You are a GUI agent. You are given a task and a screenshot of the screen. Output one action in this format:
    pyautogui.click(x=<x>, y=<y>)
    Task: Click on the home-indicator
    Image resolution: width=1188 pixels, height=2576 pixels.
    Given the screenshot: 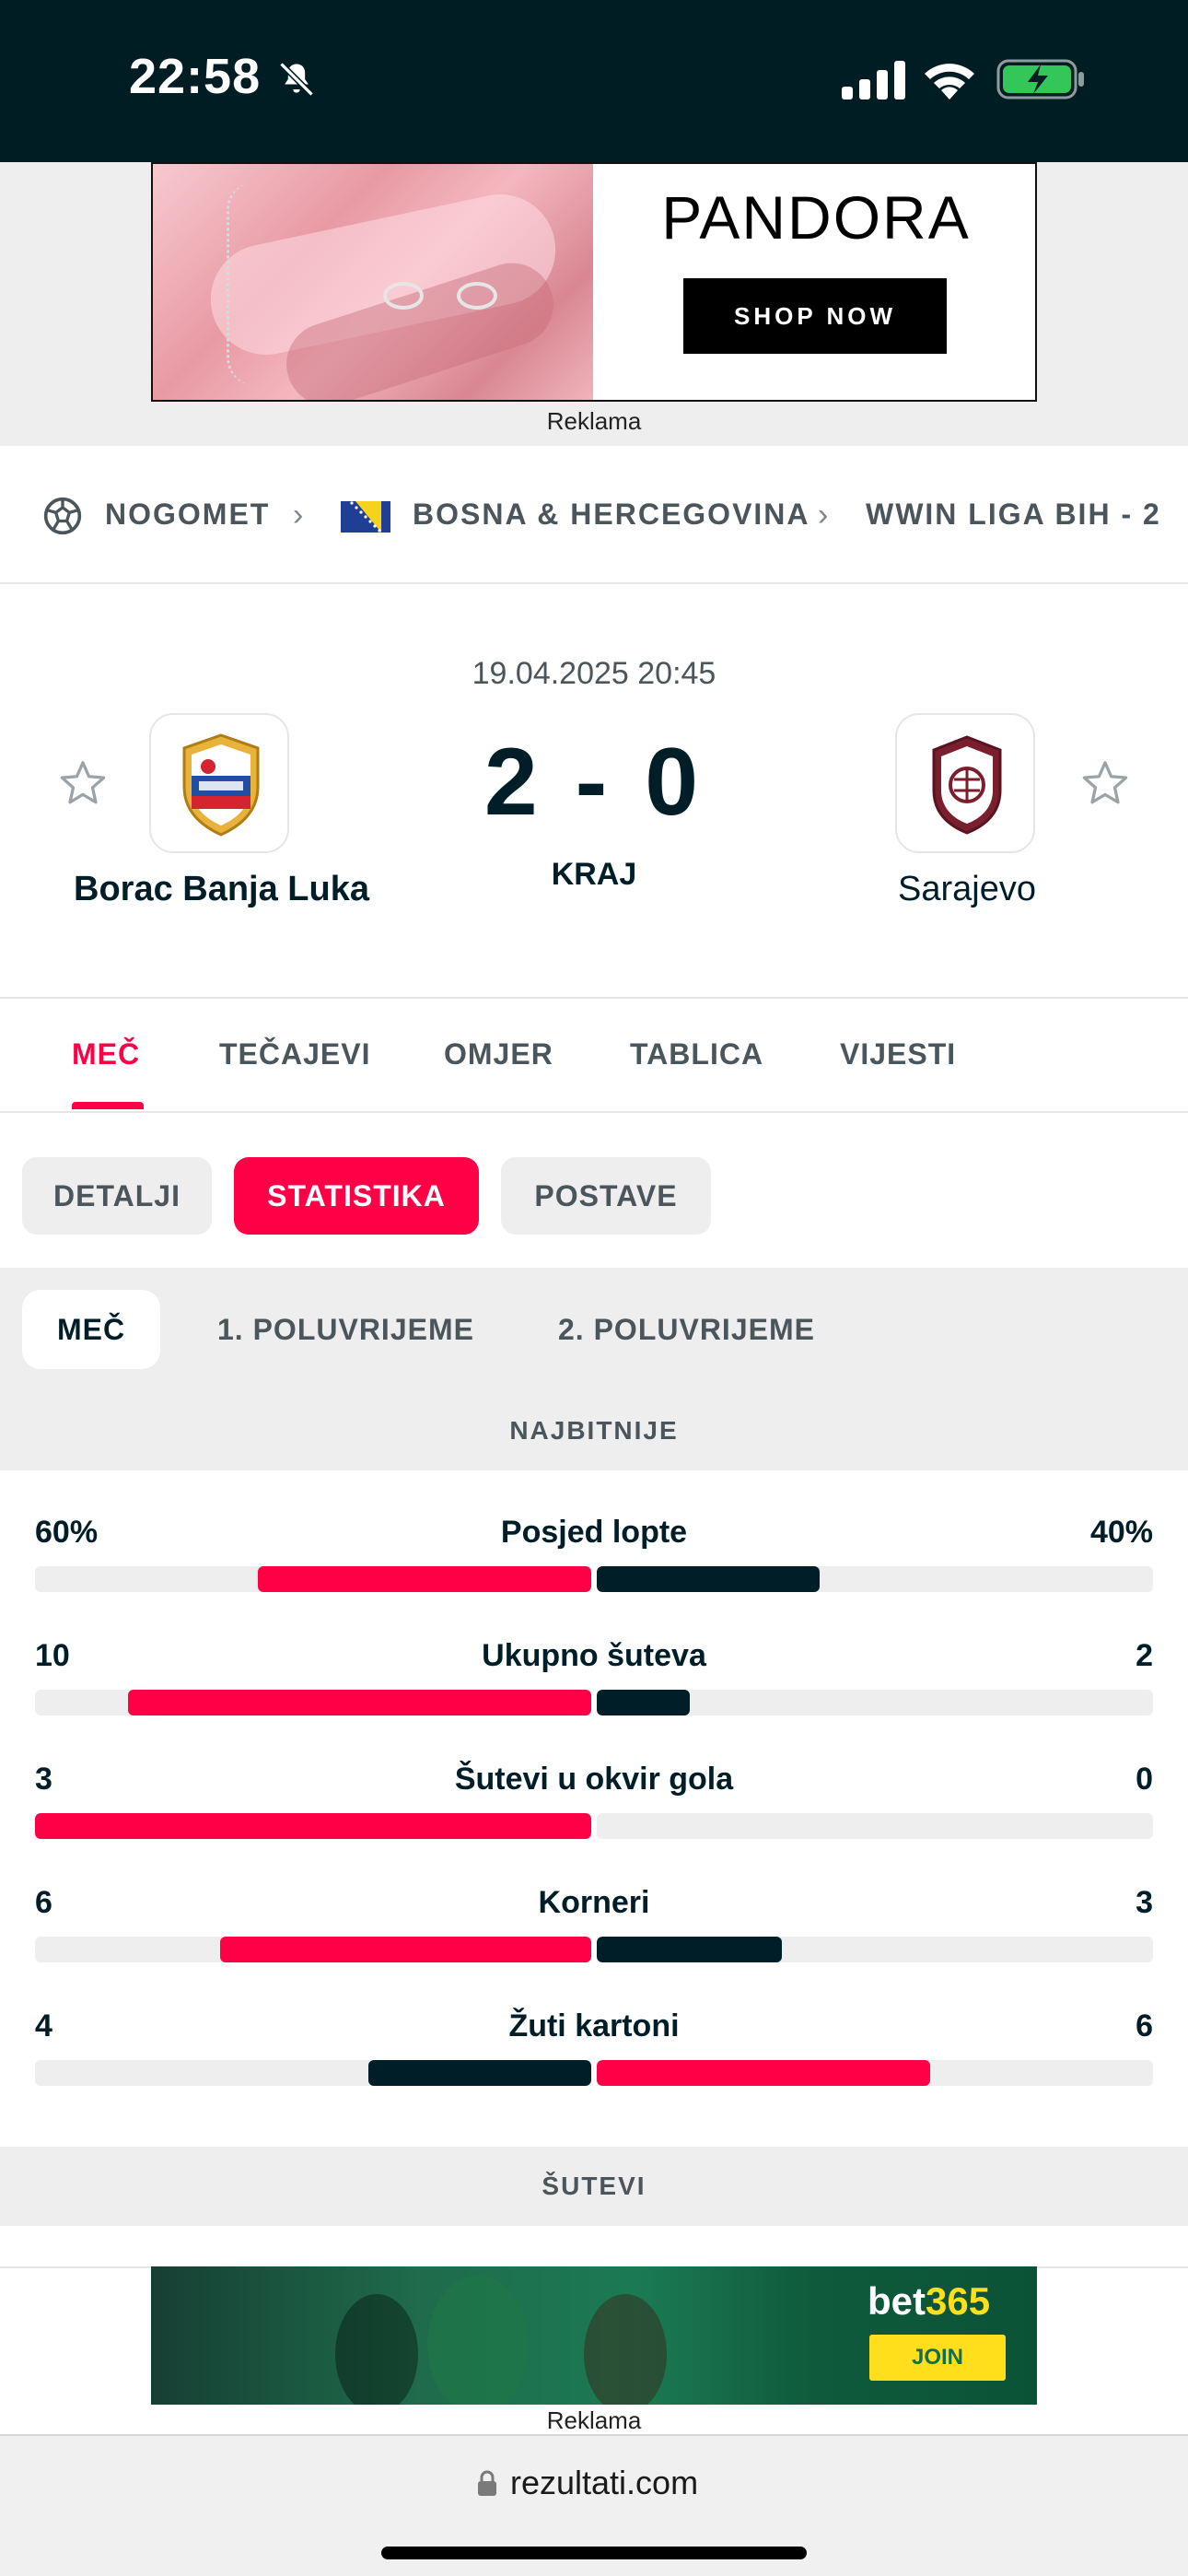 What is the action you would take?
    pyautogui.click(x=594, y=2553)
    